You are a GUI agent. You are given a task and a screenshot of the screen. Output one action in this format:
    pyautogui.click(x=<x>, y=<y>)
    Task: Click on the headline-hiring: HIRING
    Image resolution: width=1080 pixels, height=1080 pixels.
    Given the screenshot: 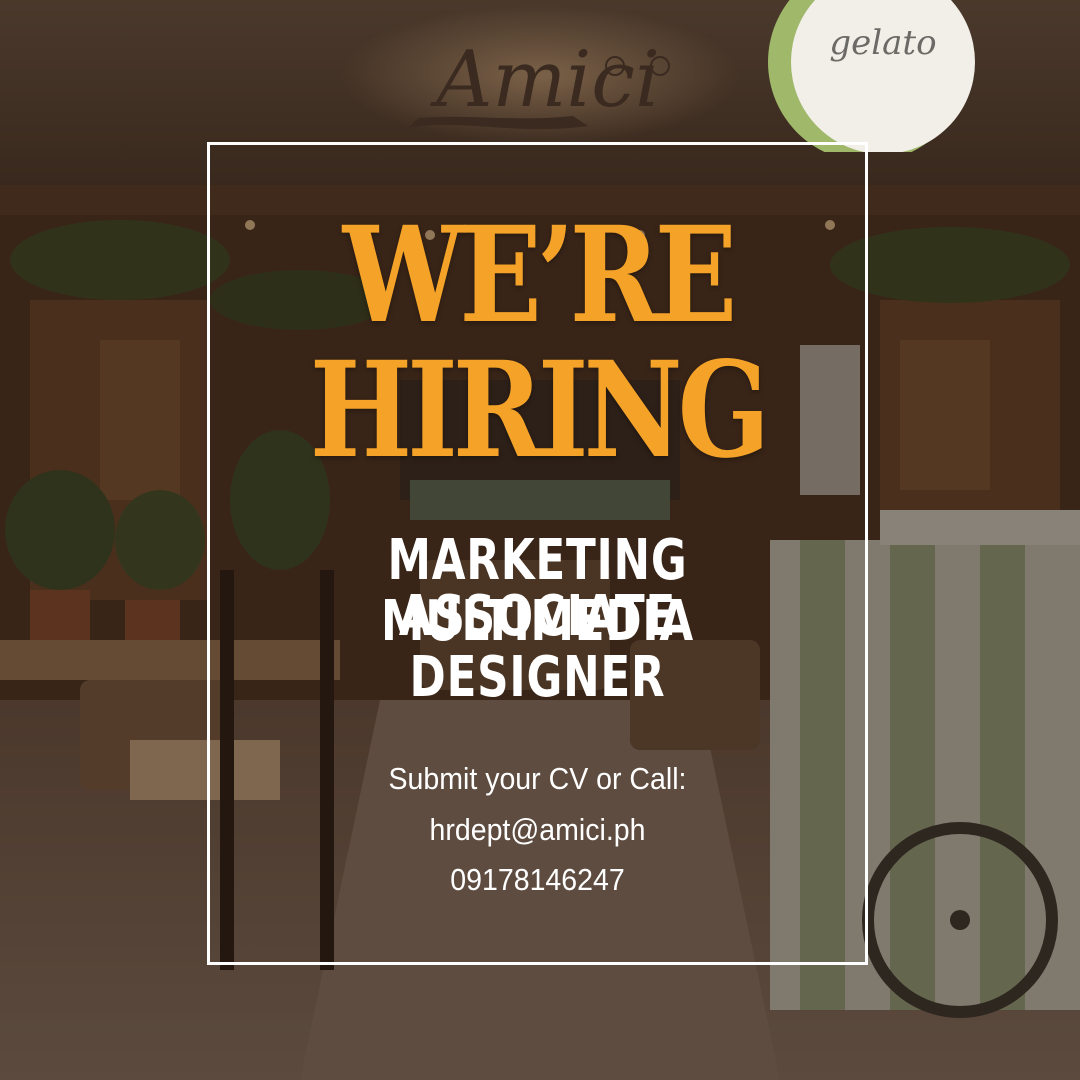 What is the action you would take?
    pyautogui.click(x=539, y=410)
    